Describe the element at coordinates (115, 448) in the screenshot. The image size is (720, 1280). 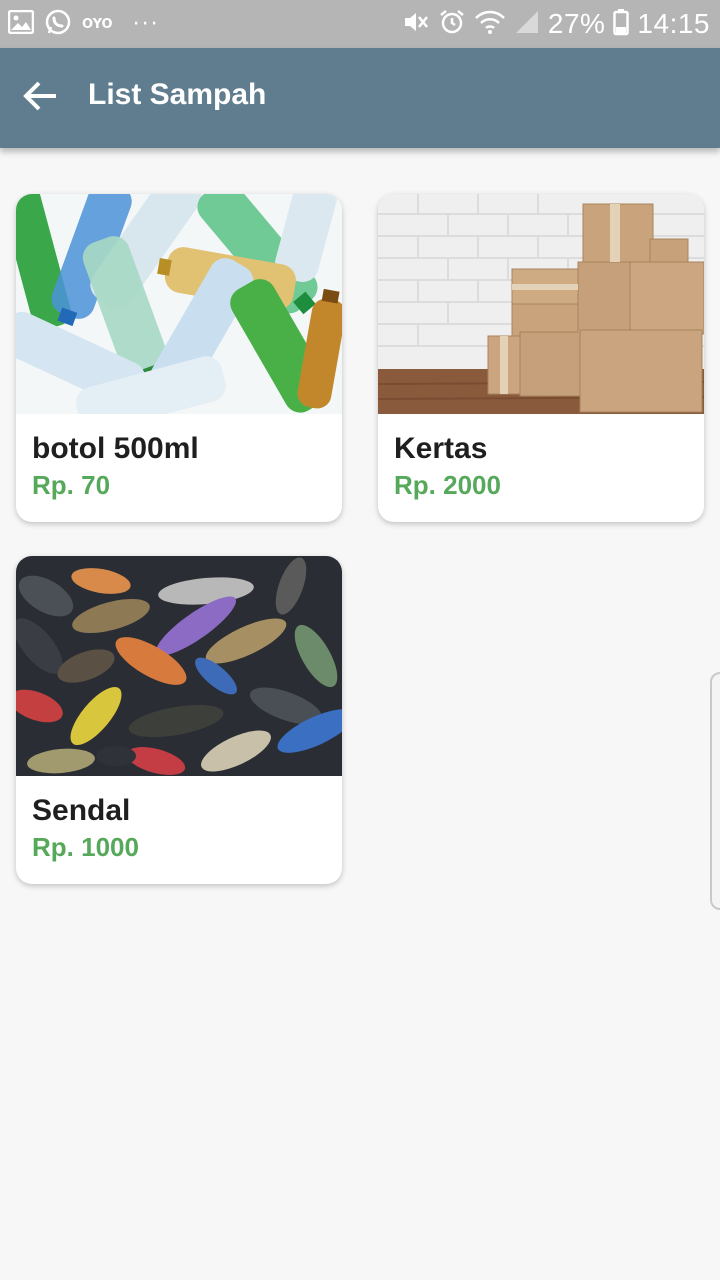
I see `item-name: botol 500ml` at that location.